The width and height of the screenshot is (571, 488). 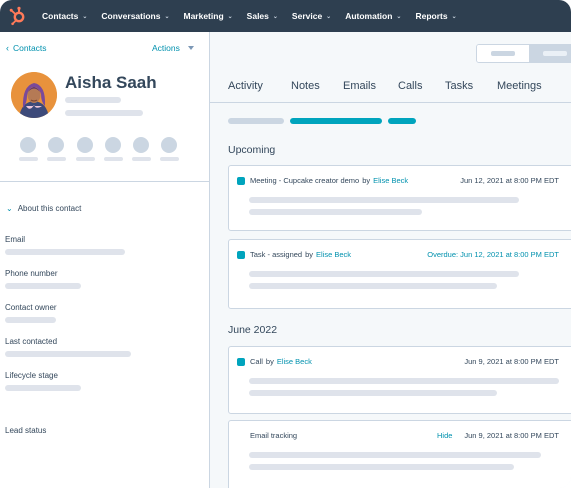 I want to click on actions-dropdown: Actions, so click(x=173, y=48).